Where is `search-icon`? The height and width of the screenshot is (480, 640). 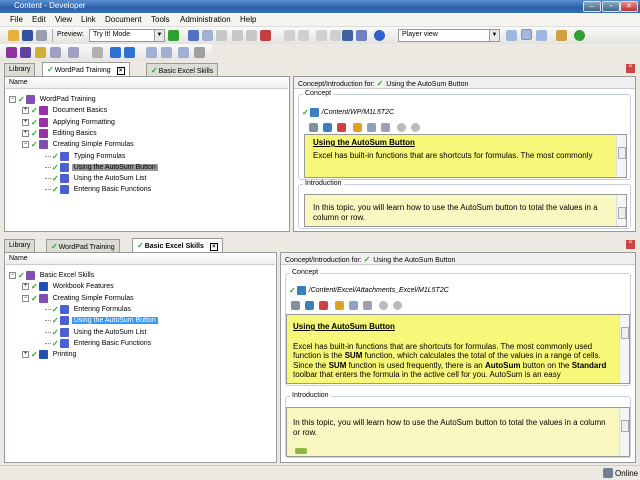
search-icon is located at coordinates (347, 35).